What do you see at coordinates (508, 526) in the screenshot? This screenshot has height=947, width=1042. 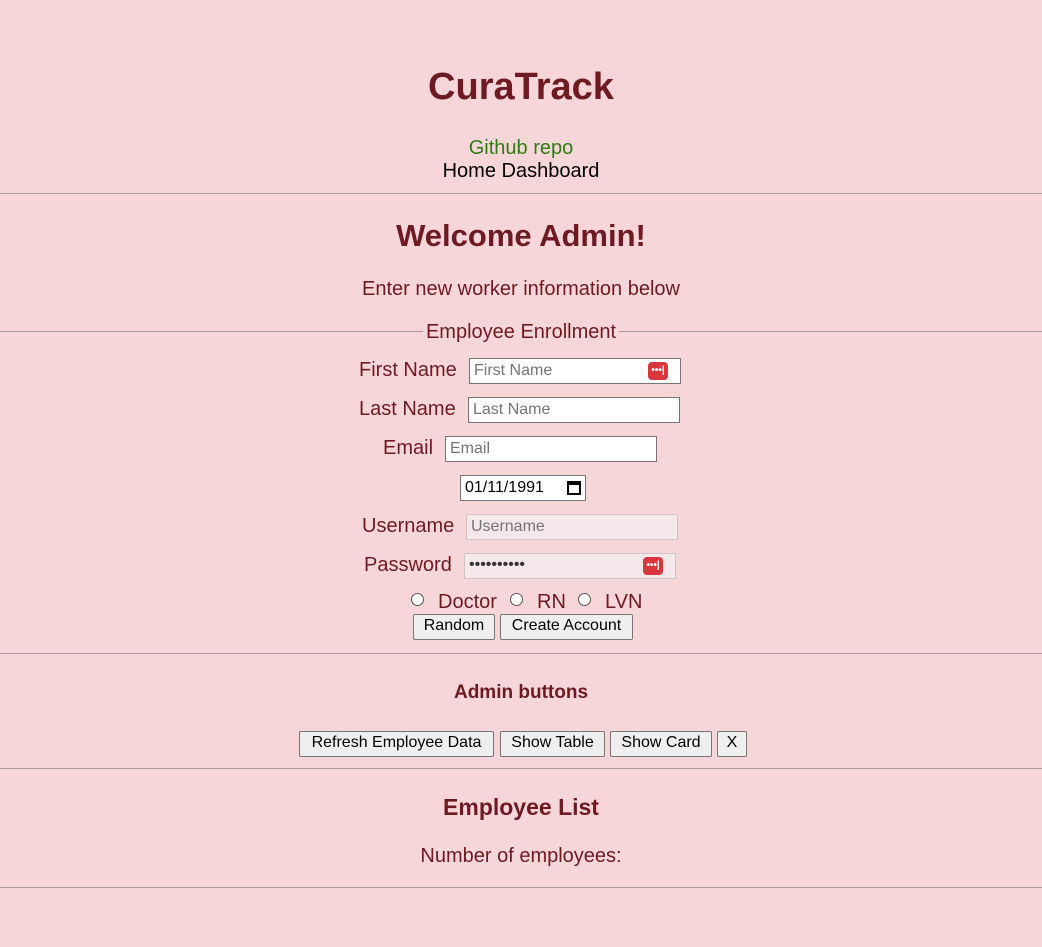 I see `username-placeholder: Username` at bounding box center [508, 526].